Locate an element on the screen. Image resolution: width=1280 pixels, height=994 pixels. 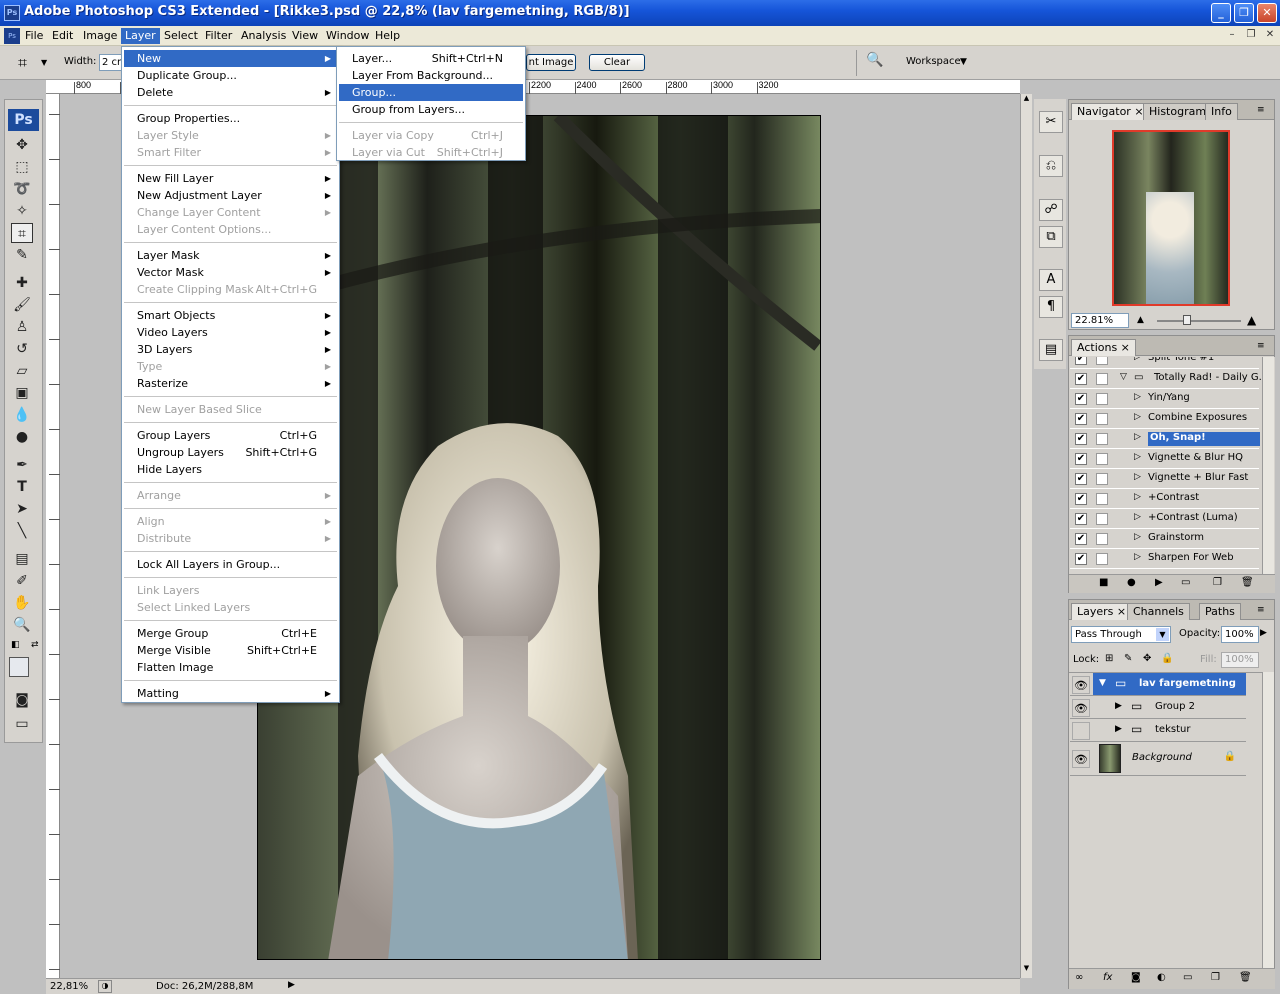
character-icon: A is located at coordinates (1051, 280).